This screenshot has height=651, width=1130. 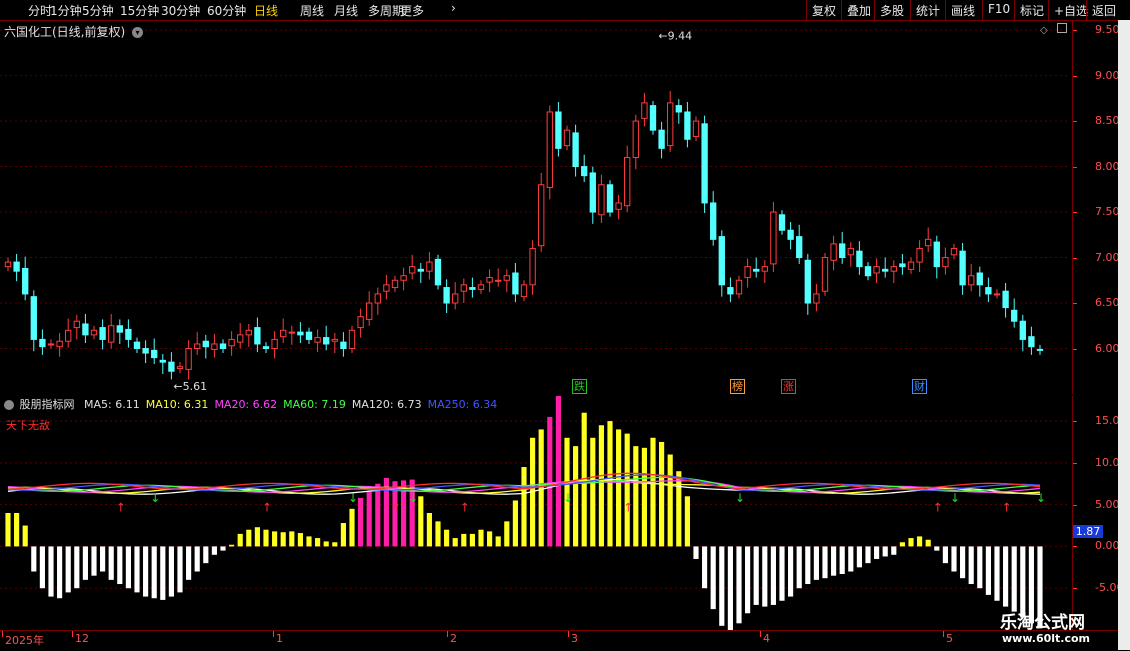 What do you see at coordinates (312, 10) in the screenshot?
I see `toolbar-tab-7: 周线` at bounding box center [312, 10].